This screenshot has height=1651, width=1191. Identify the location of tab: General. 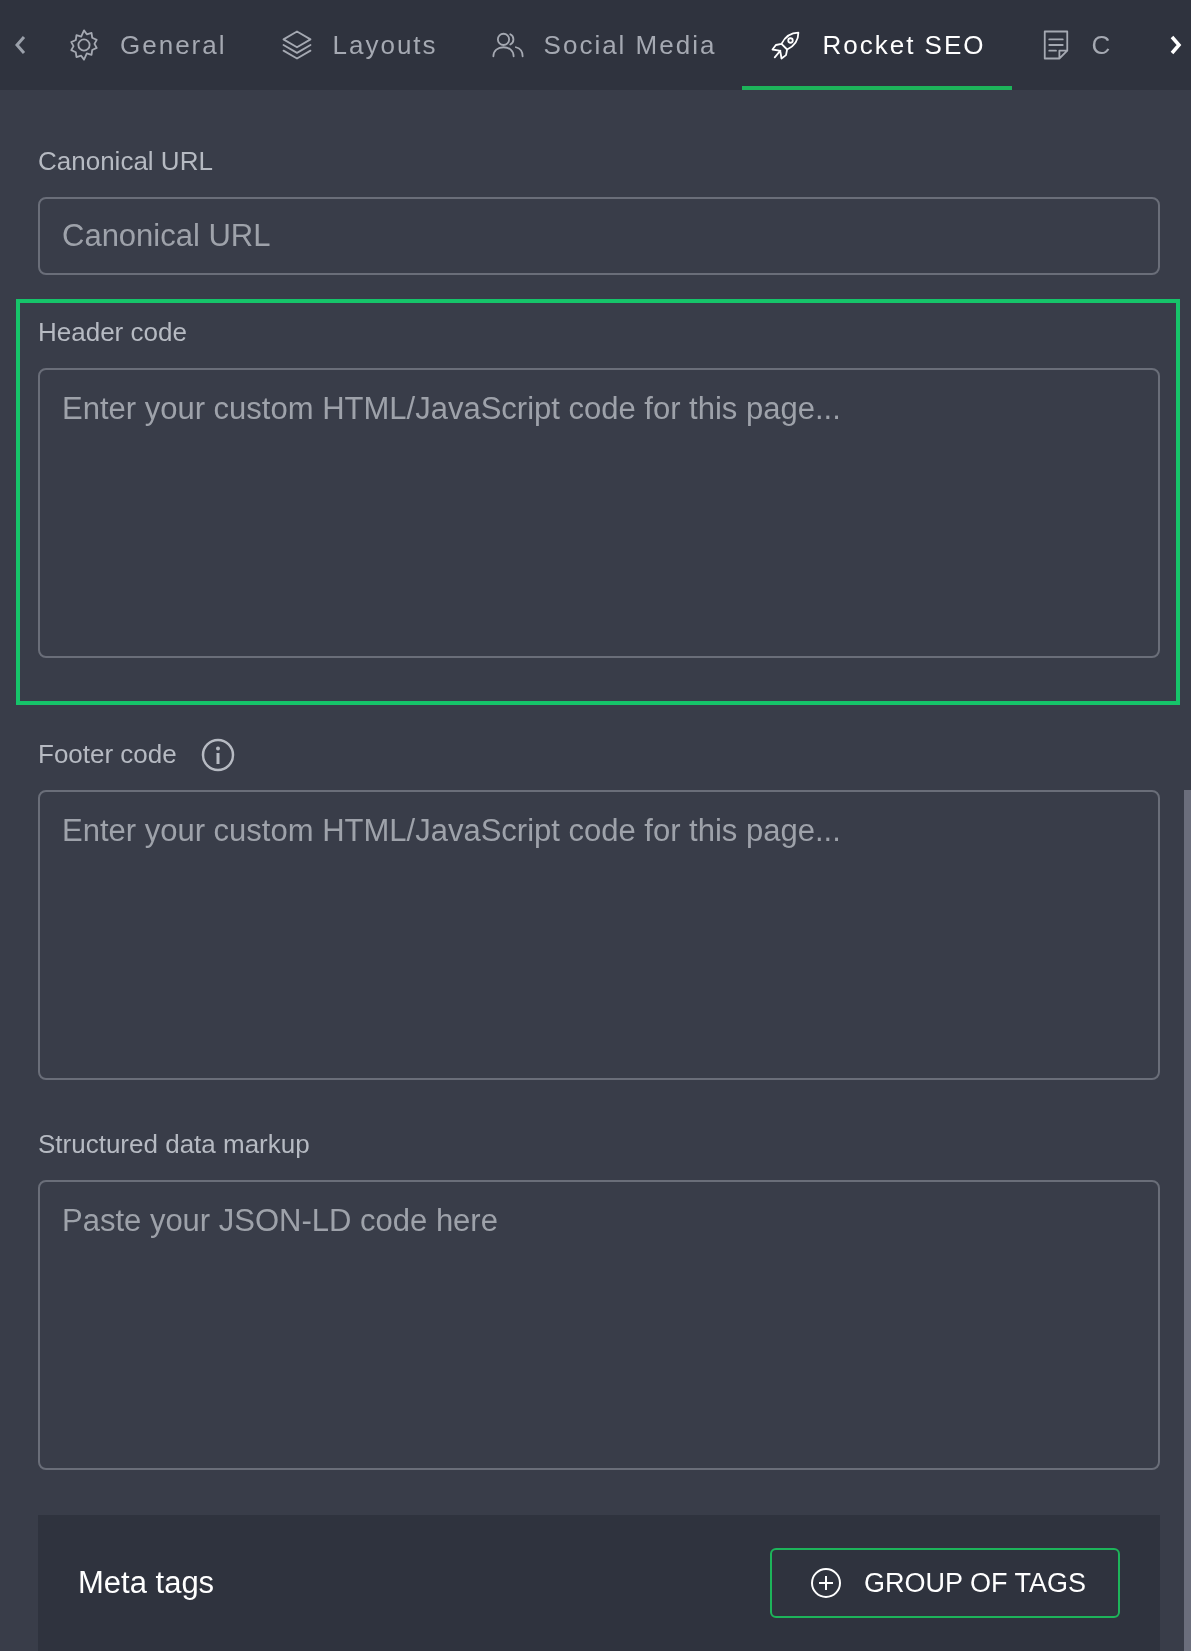
(146, 45).